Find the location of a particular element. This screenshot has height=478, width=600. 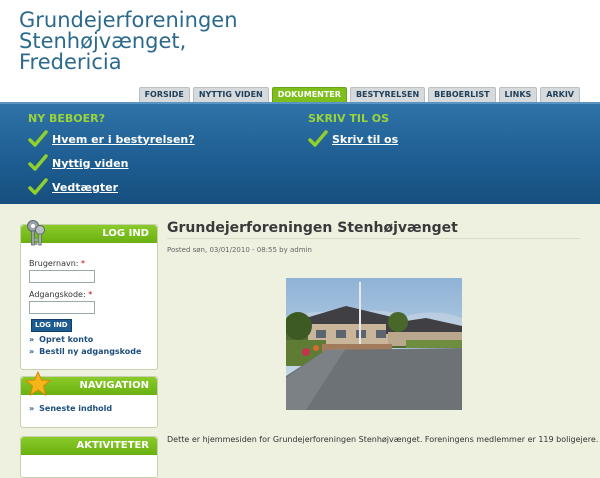

password-label: Adgangskode: * is located at coordinates (60, 294).